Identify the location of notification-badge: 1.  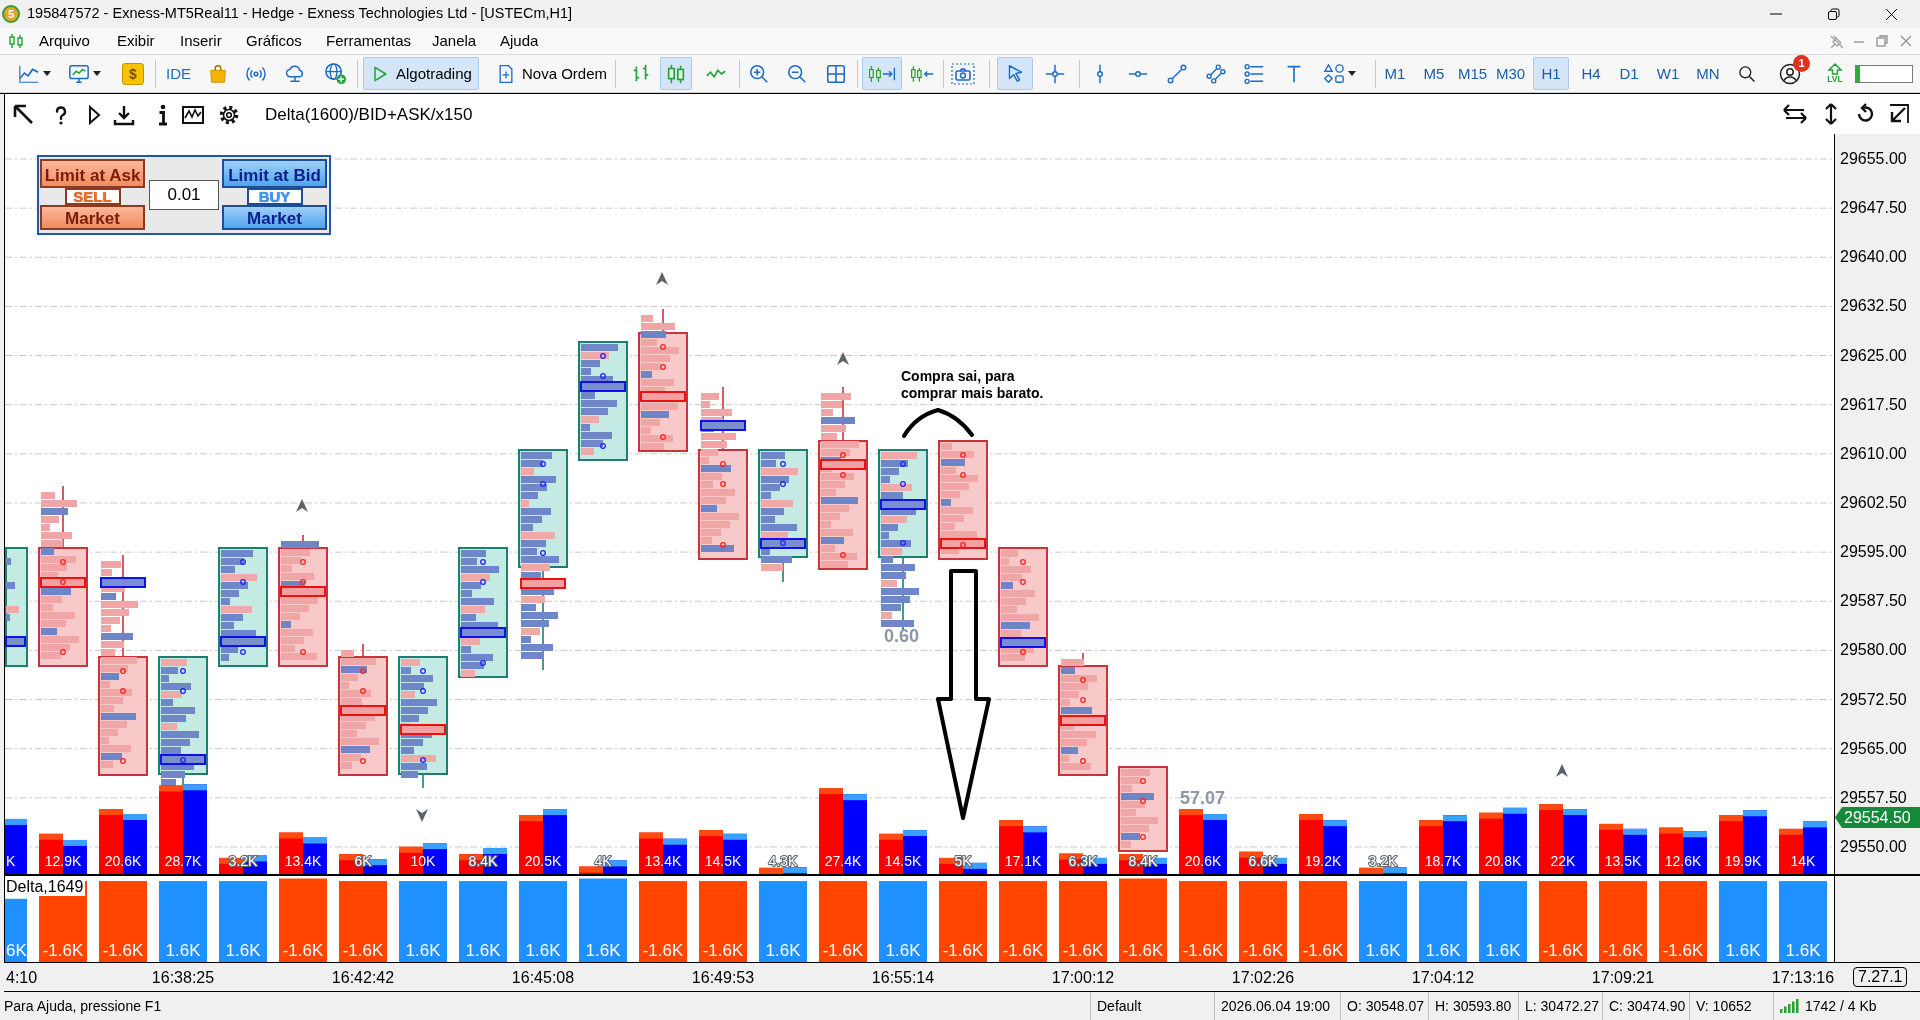
(1801, 63).